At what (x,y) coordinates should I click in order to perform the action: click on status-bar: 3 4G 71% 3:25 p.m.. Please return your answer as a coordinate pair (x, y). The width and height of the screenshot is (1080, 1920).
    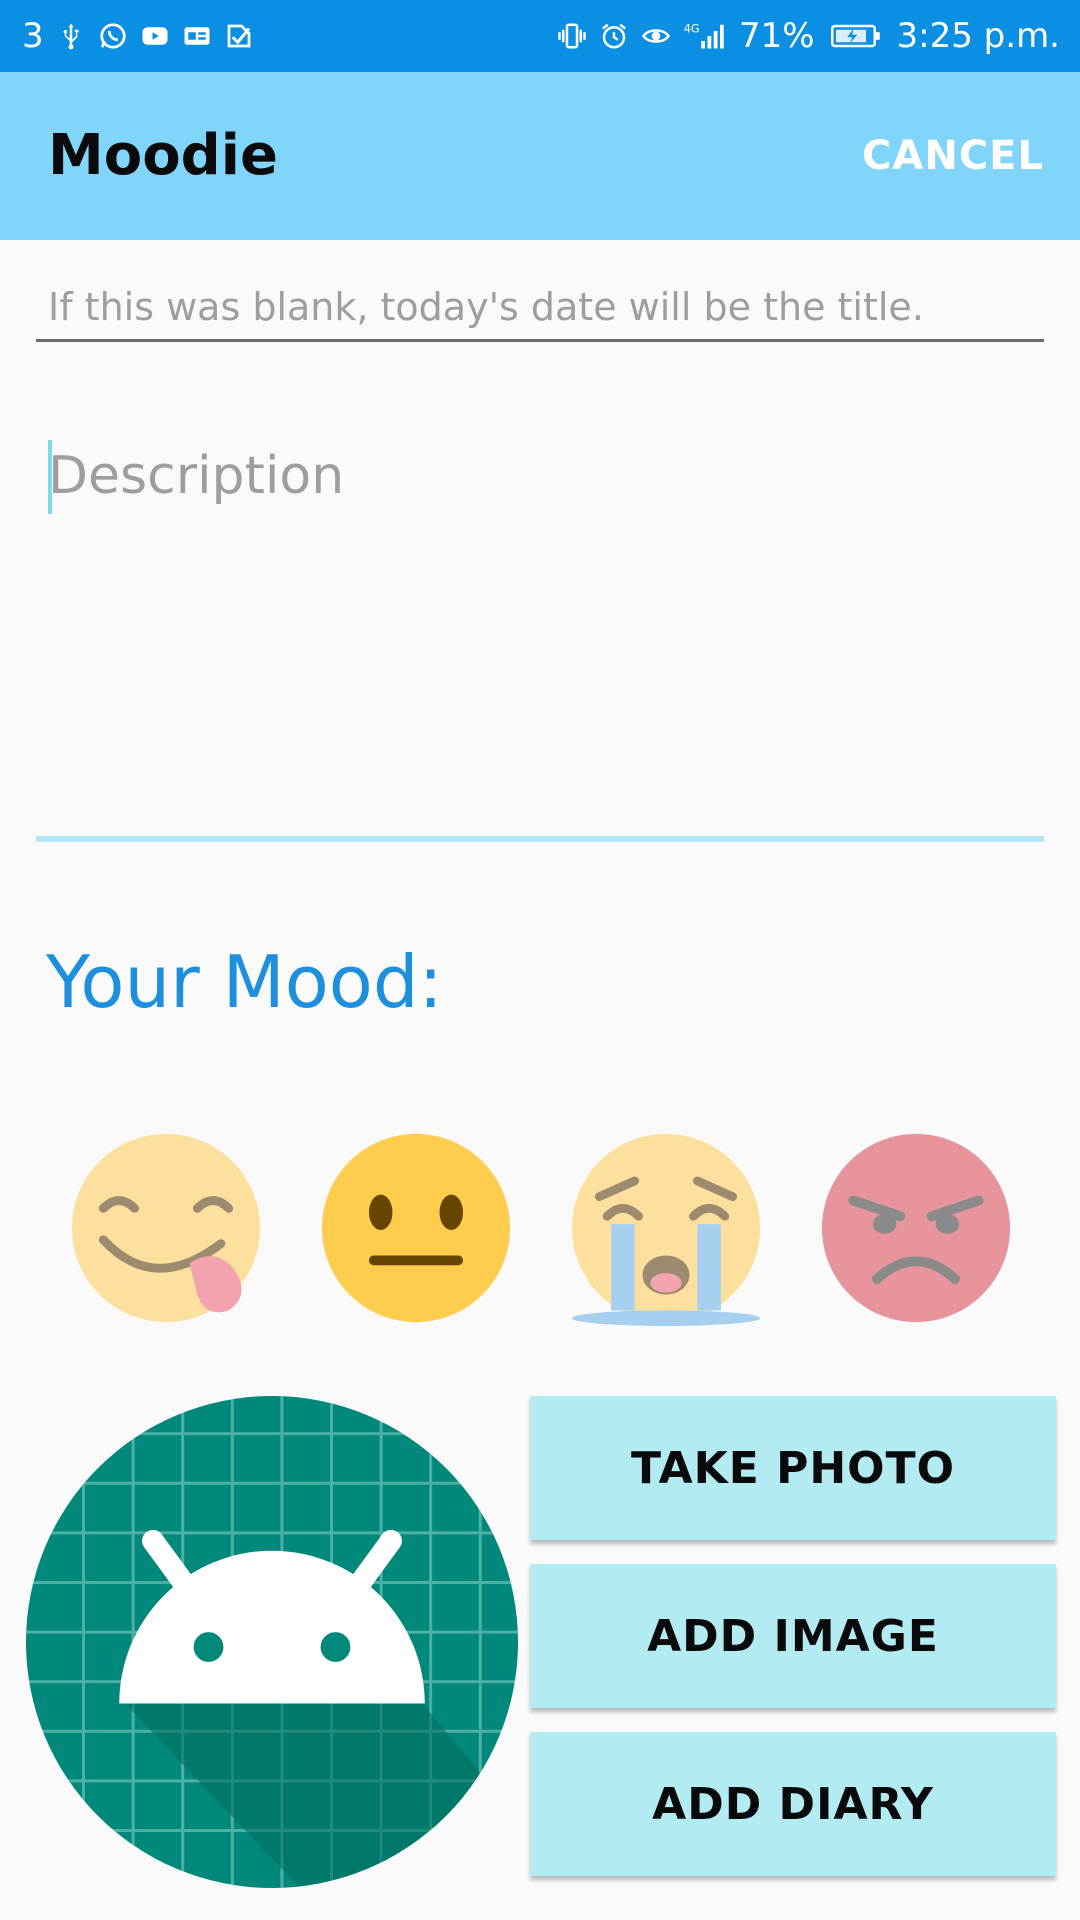
    Looking at the image, I should click on (540, 36).